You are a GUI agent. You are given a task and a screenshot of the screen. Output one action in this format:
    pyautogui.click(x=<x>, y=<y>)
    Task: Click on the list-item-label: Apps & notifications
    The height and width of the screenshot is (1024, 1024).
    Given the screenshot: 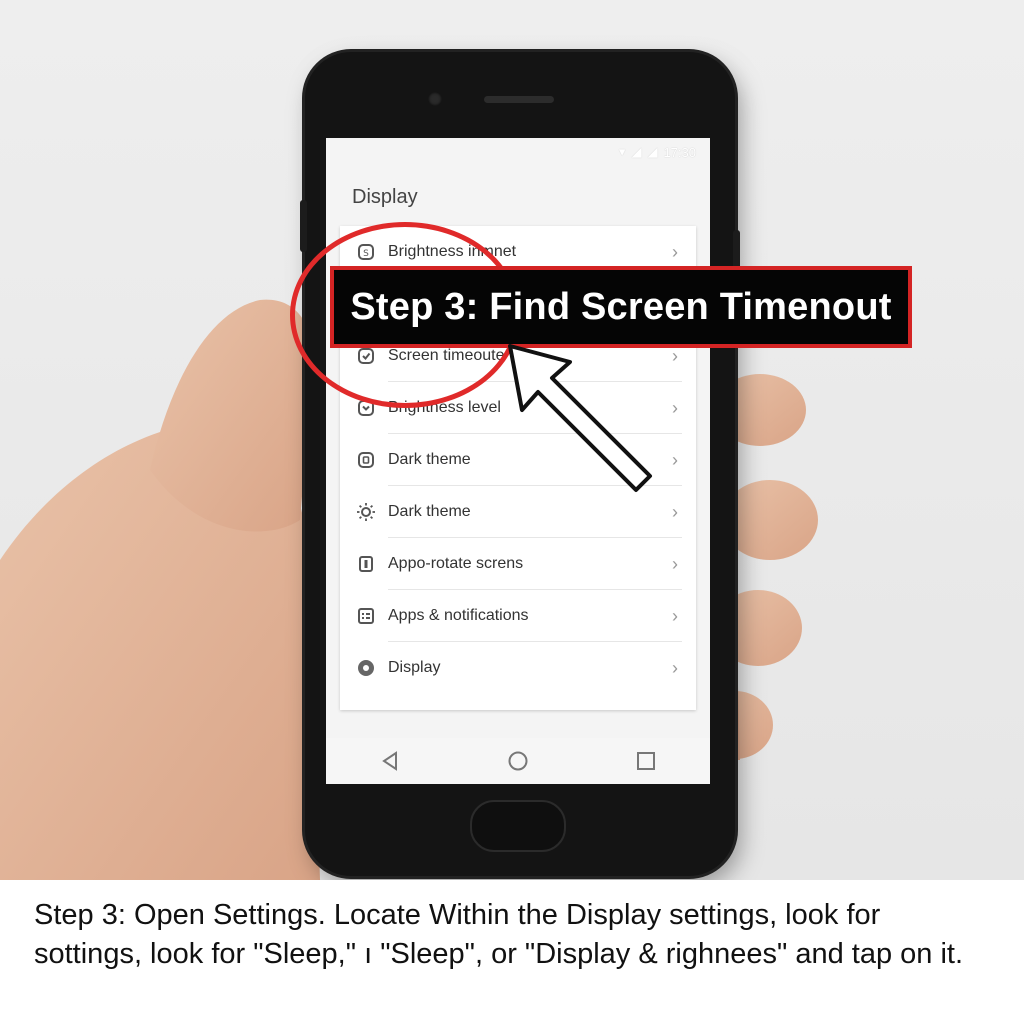 What is the action you would take?
    pyautogui.click(x=458, y=615)
    